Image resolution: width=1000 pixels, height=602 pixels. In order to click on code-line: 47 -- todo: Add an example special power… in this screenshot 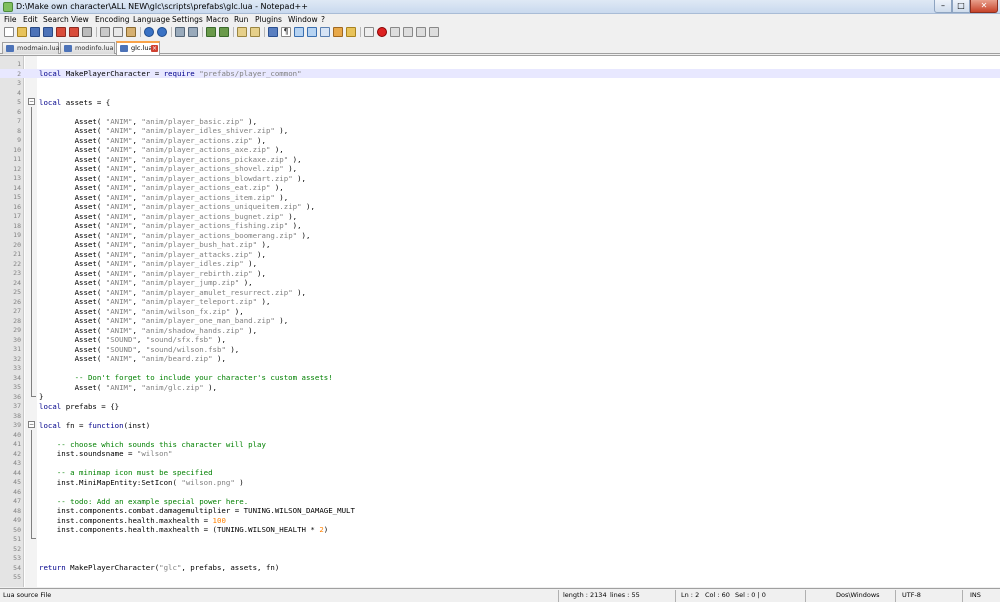, I will do `click(500, 501)`.